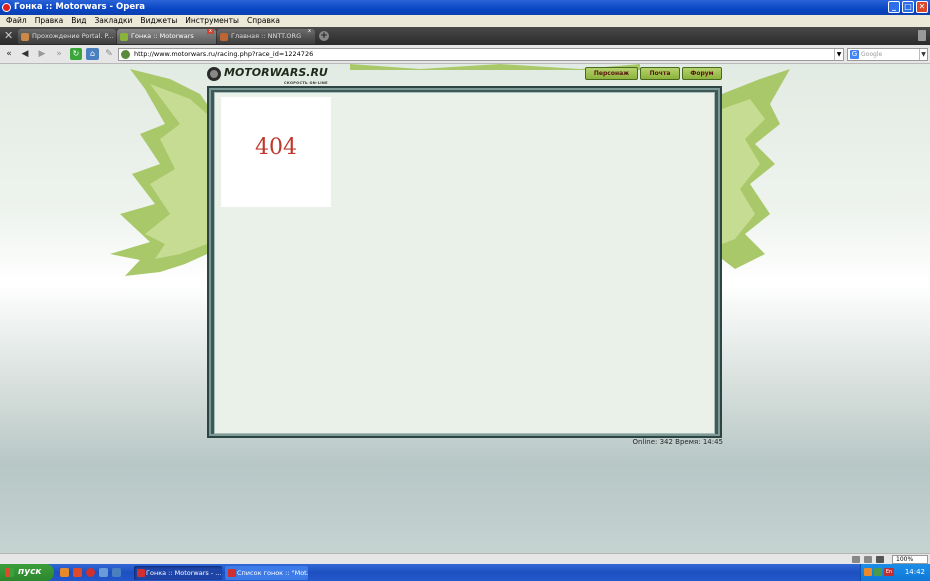  I want to click on trash-icon, so click(922, 35).